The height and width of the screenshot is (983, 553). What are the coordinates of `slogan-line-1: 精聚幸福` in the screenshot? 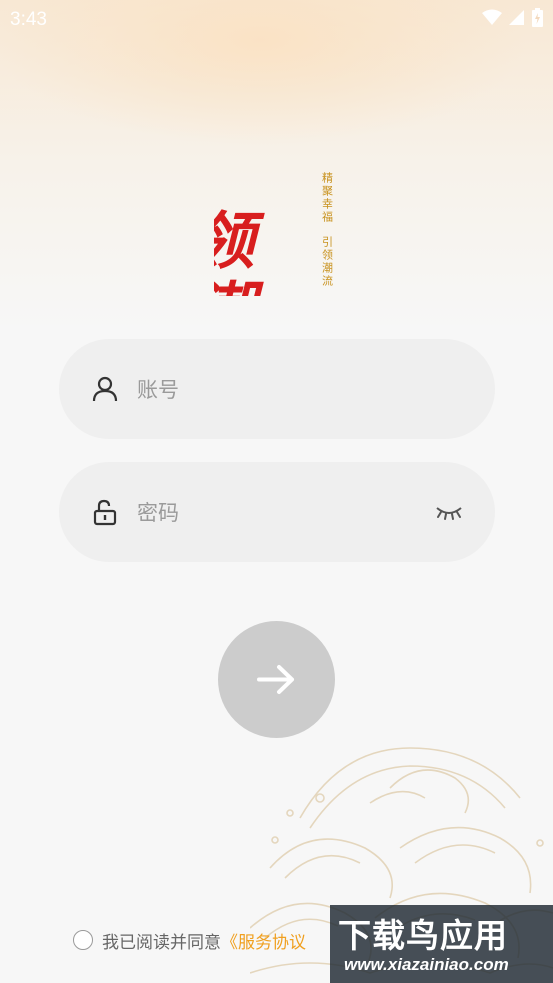 It's located at (327, 198).